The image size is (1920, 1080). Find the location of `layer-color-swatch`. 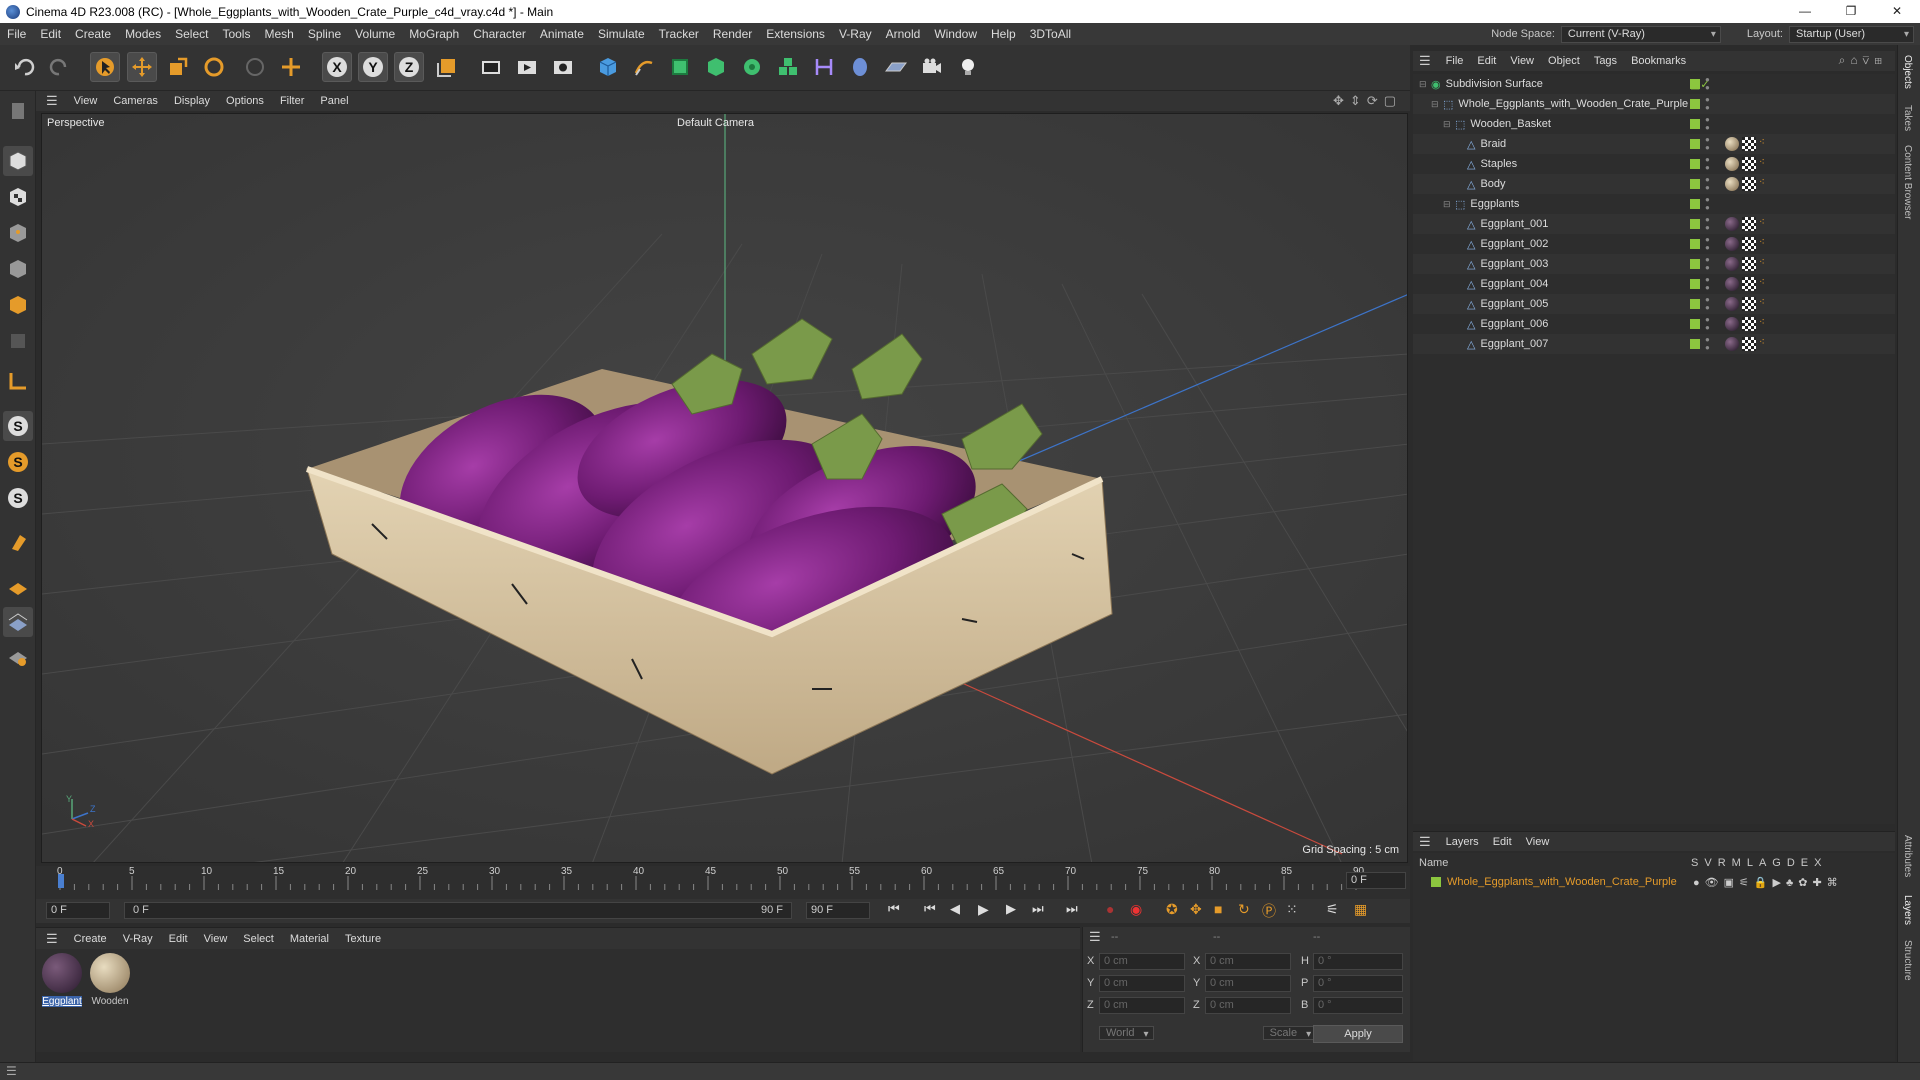

layer-color-swatch is located at coordinates (1436, 882).